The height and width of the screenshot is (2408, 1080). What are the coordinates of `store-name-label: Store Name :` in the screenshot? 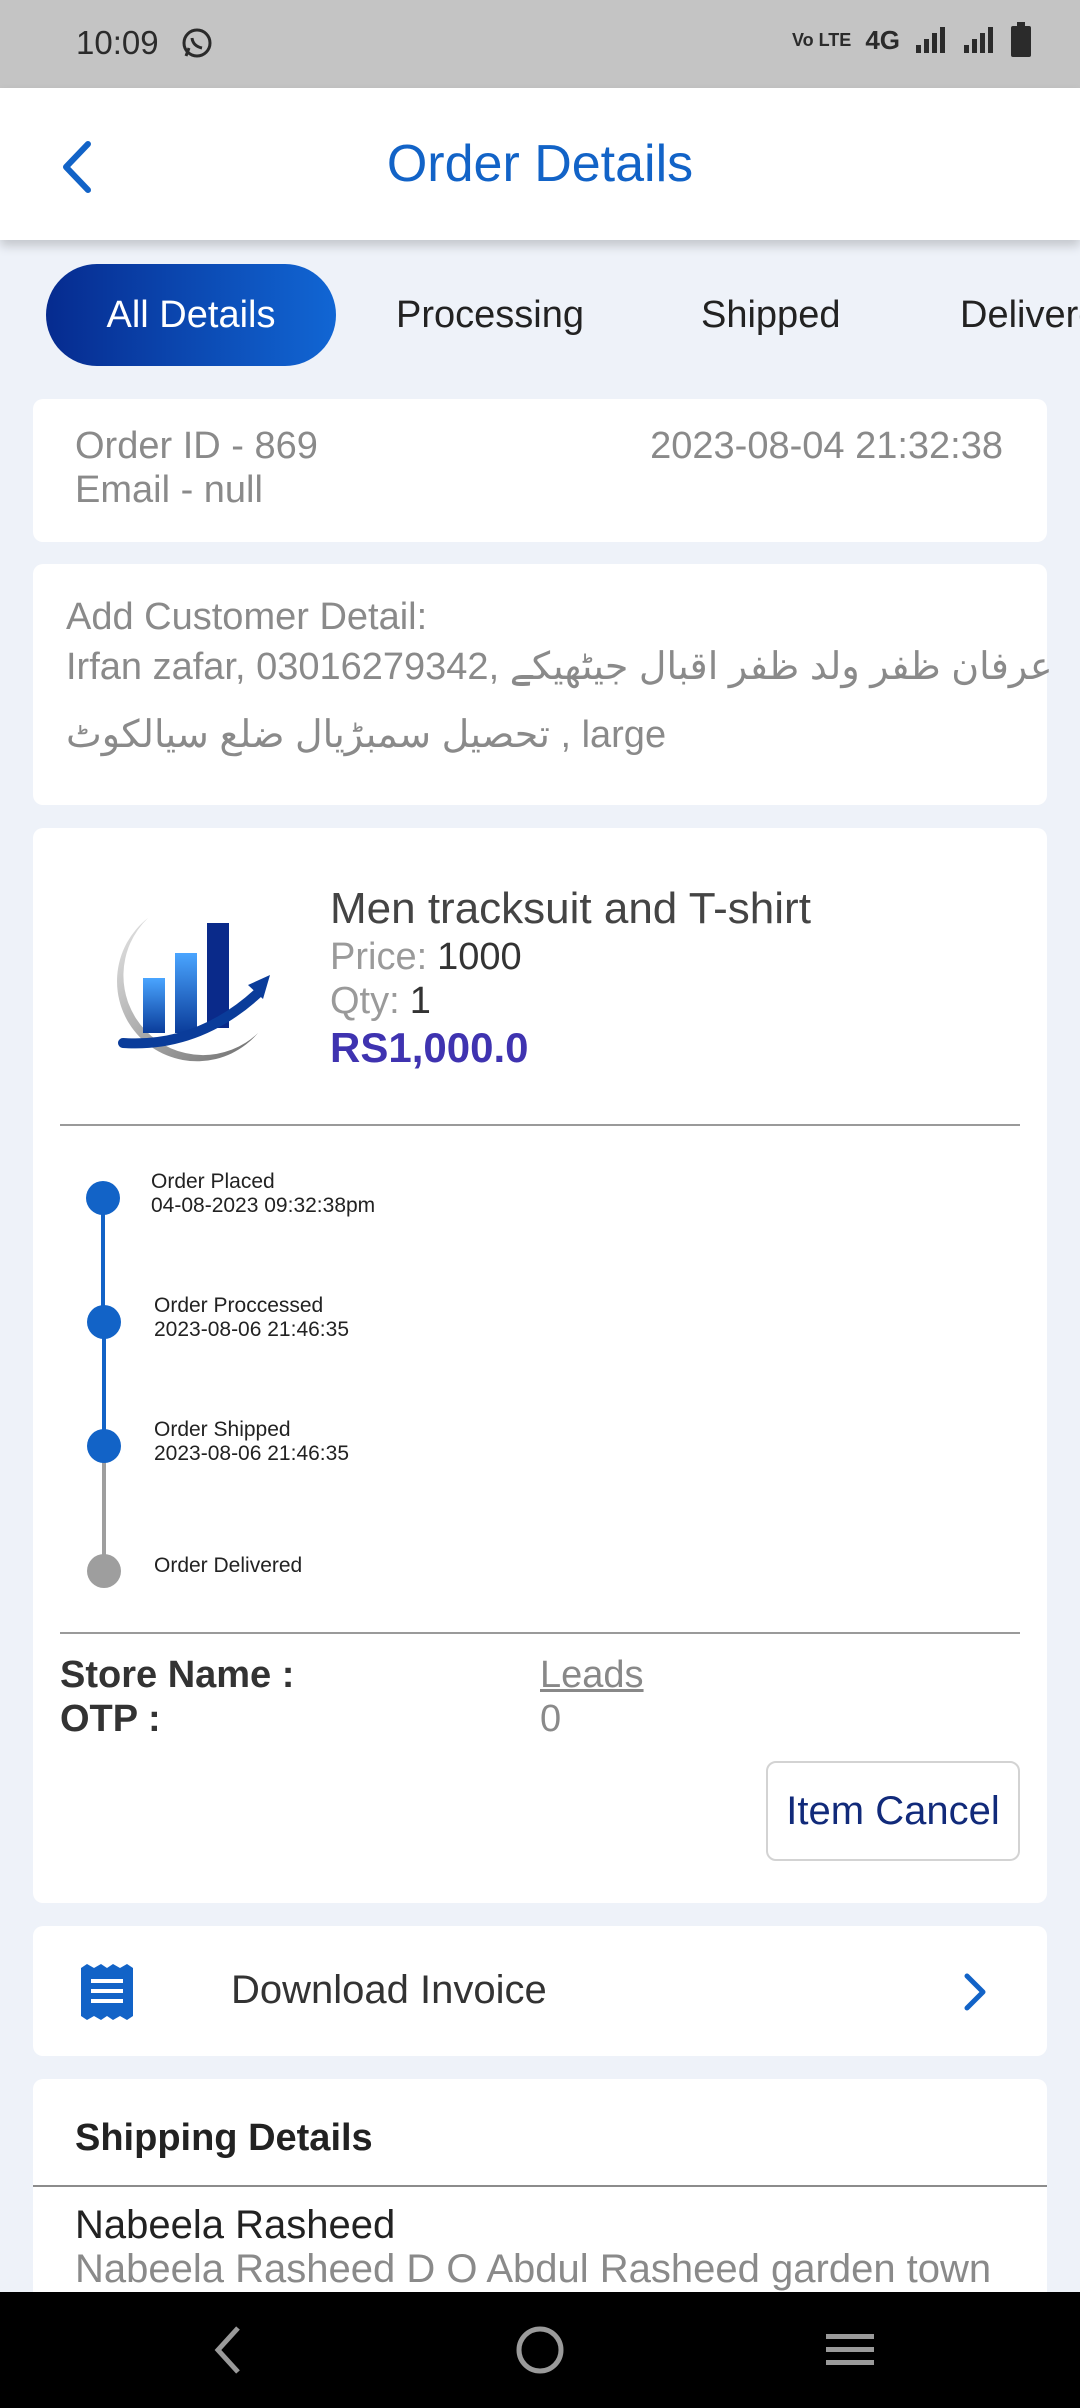 It's located at (177, 1675).